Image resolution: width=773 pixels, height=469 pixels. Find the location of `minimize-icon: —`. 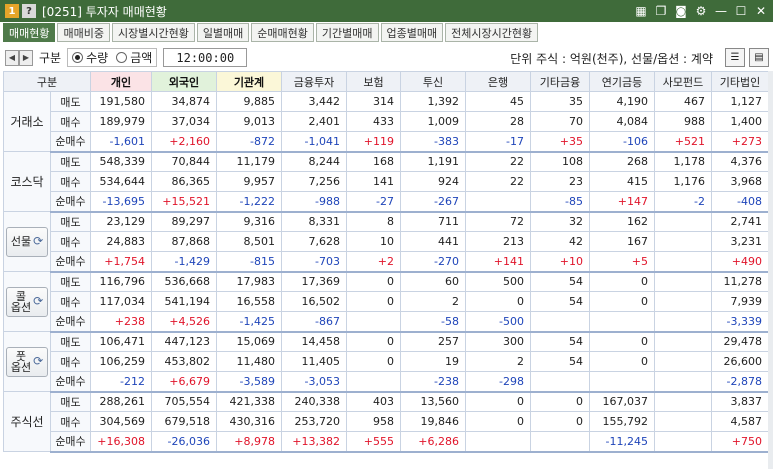

minimize-icon: — is located at coordinates (721, 11).